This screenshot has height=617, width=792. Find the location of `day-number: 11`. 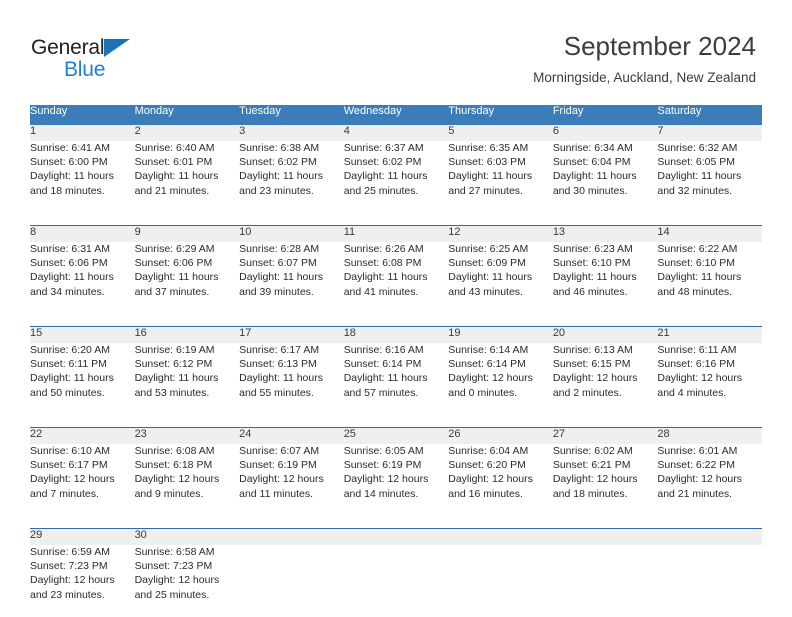

day-number: 11 is located at coordinates (396, 234).